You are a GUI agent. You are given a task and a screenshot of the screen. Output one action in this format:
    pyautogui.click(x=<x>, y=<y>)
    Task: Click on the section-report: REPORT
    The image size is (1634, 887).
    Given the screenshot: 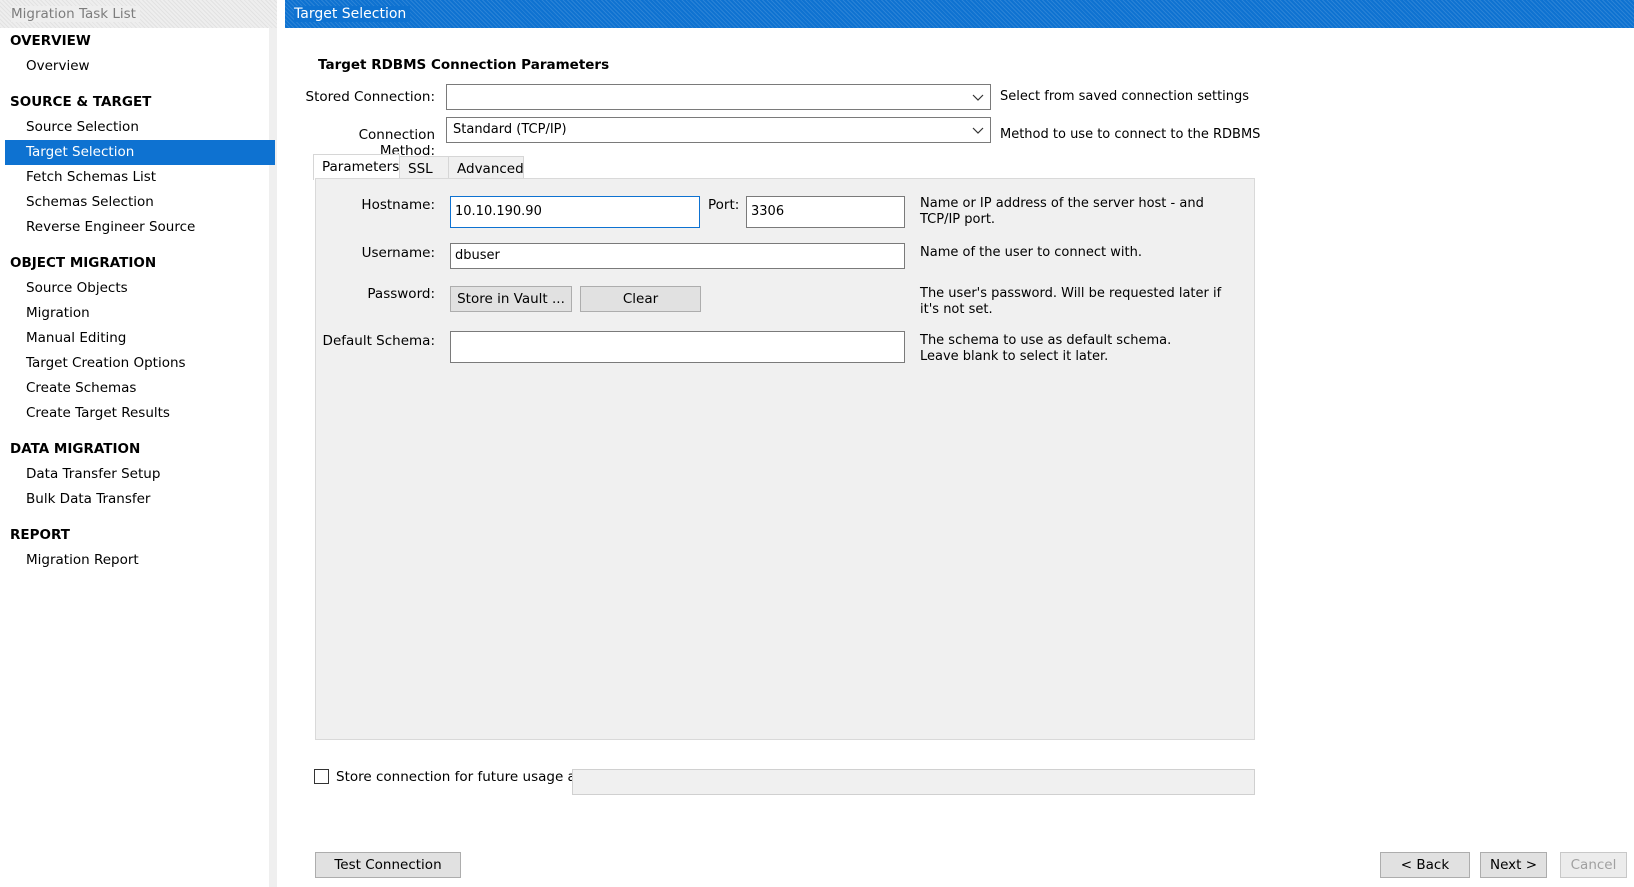 What is the action you would take?
    pyautogui.click(x=40, y=535)
    